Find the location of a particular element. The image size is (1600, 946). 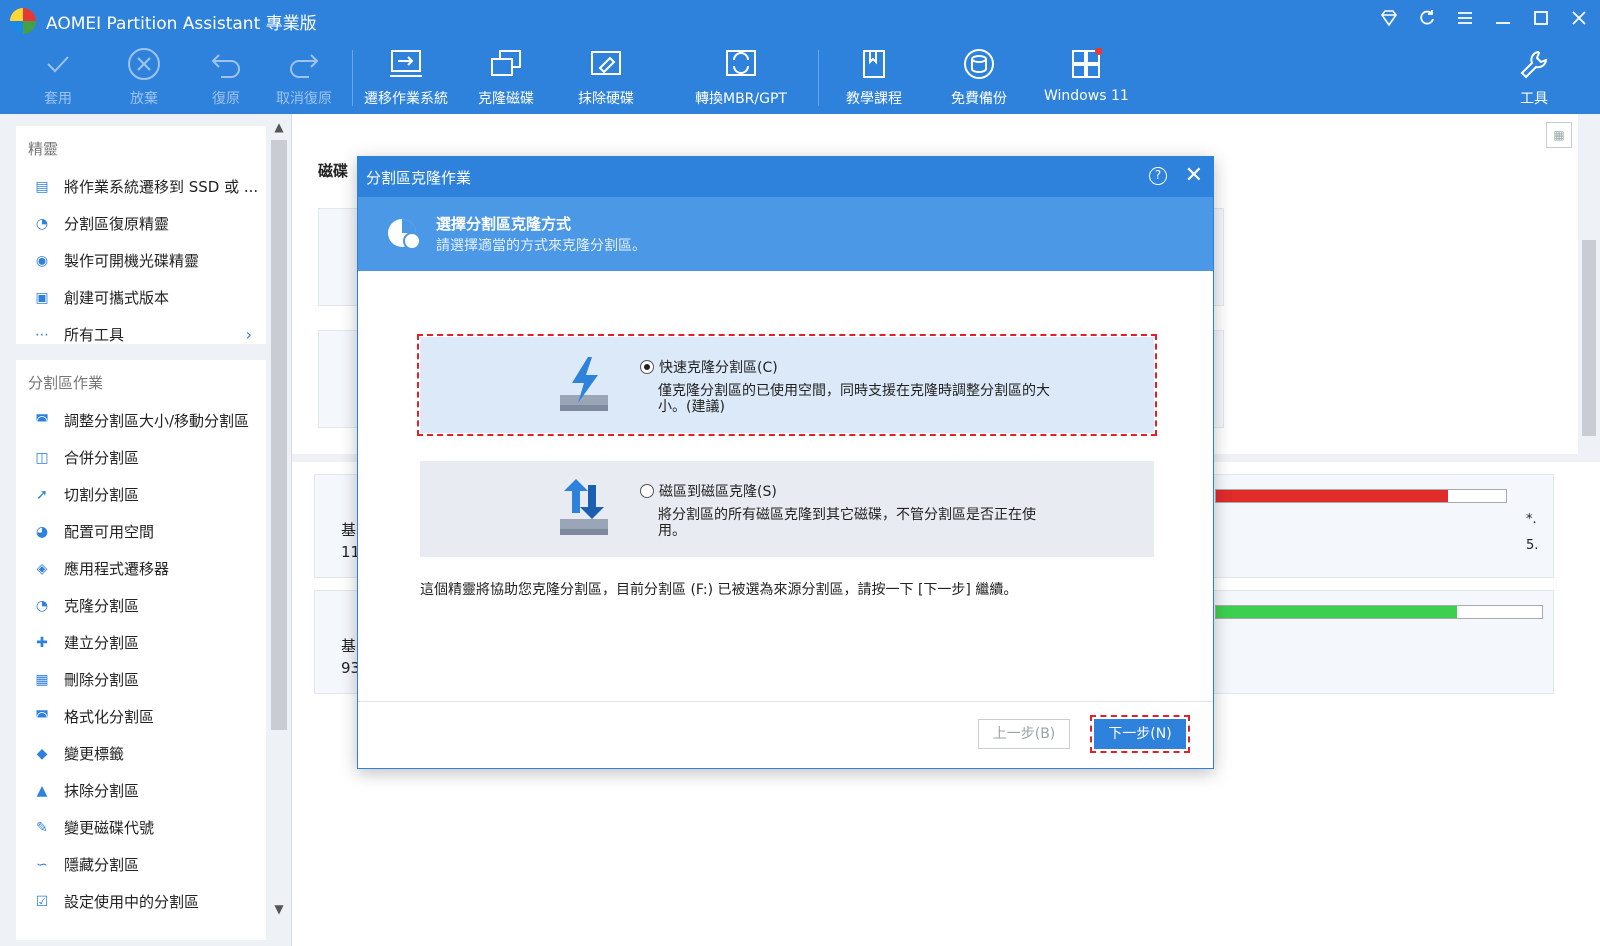

hide-partition-icon: ∽ is located at coordinates (42, 864).